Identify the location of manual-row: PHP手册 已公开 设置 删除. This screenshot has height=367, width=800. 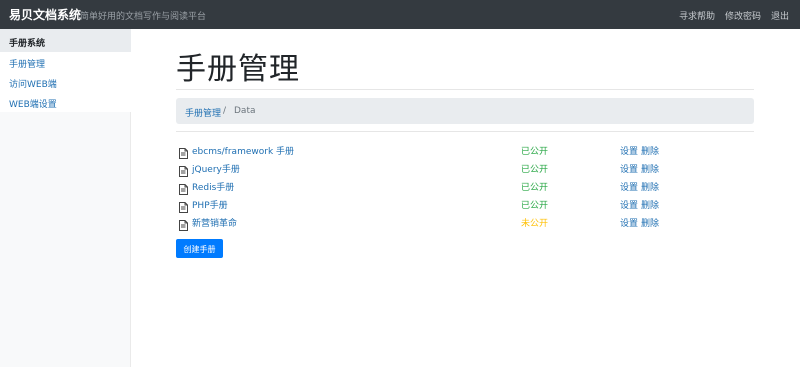
(465, 206).